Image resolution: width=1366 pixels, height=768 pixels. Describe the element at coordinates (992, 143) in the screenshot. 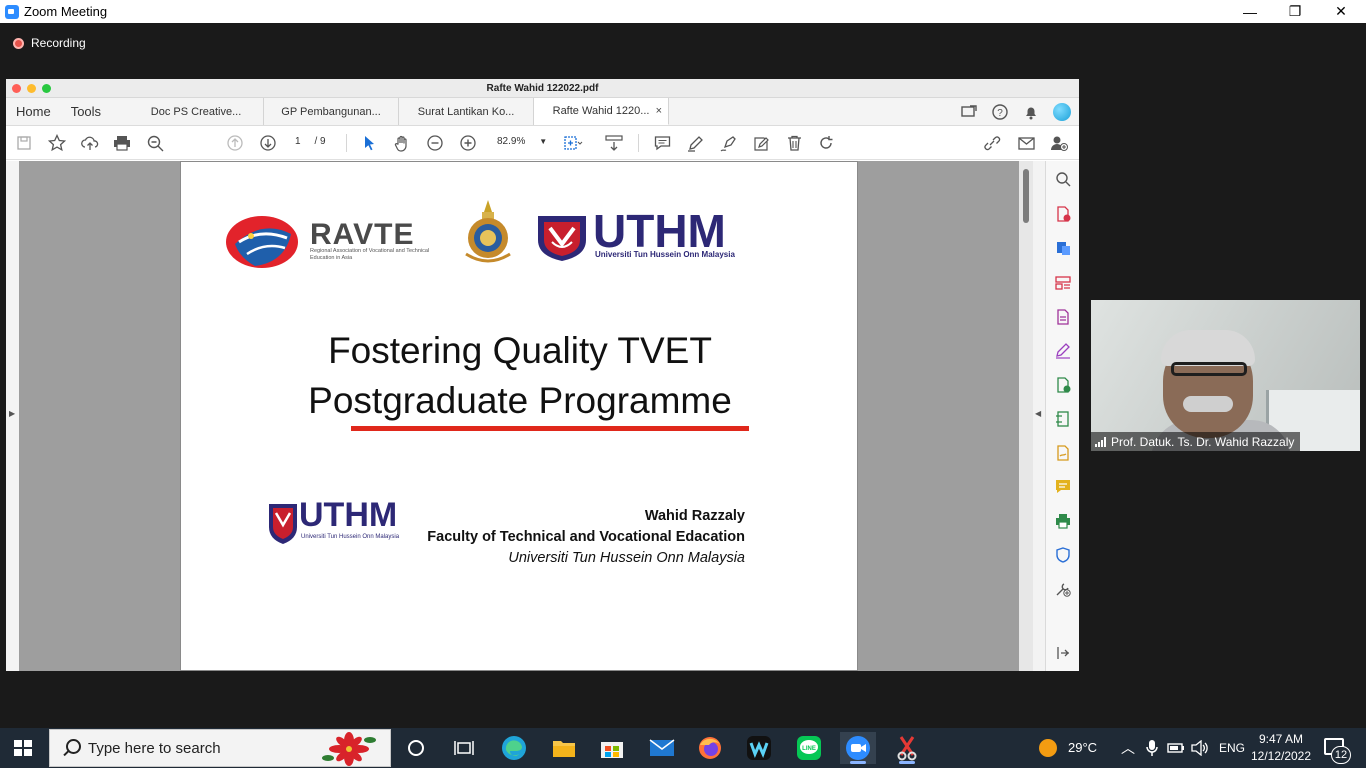

I see `share-link-icon` at that location.